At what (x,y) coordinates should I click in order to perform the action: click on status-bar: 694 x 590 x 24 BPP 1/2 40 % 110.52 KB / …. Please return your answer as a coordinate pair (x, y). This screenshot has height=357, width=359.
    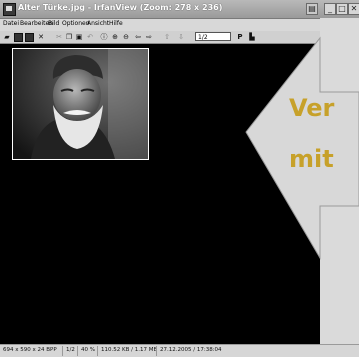
    Looking at the image, I should click on (179, 350).